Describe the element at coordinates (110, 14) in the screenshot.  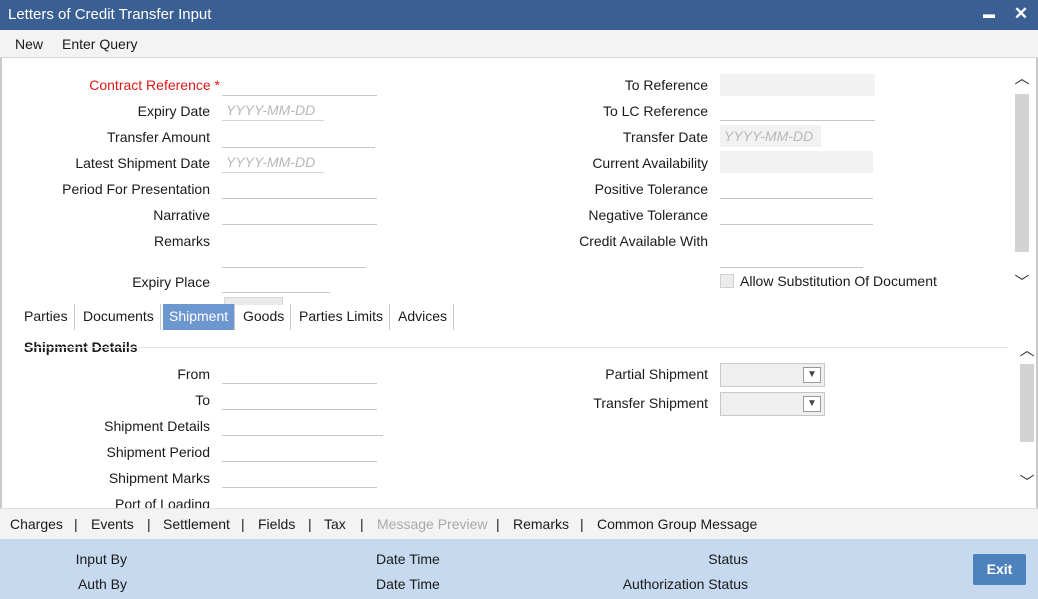
I see `window-title: Letters of Credit Transfer Input` at that location.